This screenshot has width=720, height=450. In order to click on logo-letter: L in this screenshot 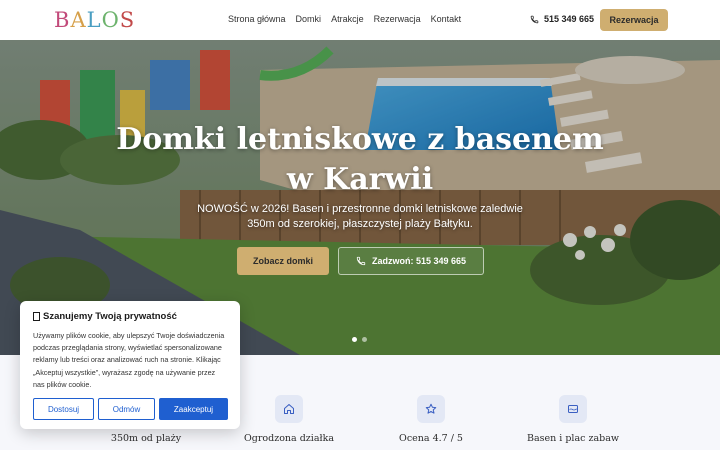, I will do `click(94, 20)`.